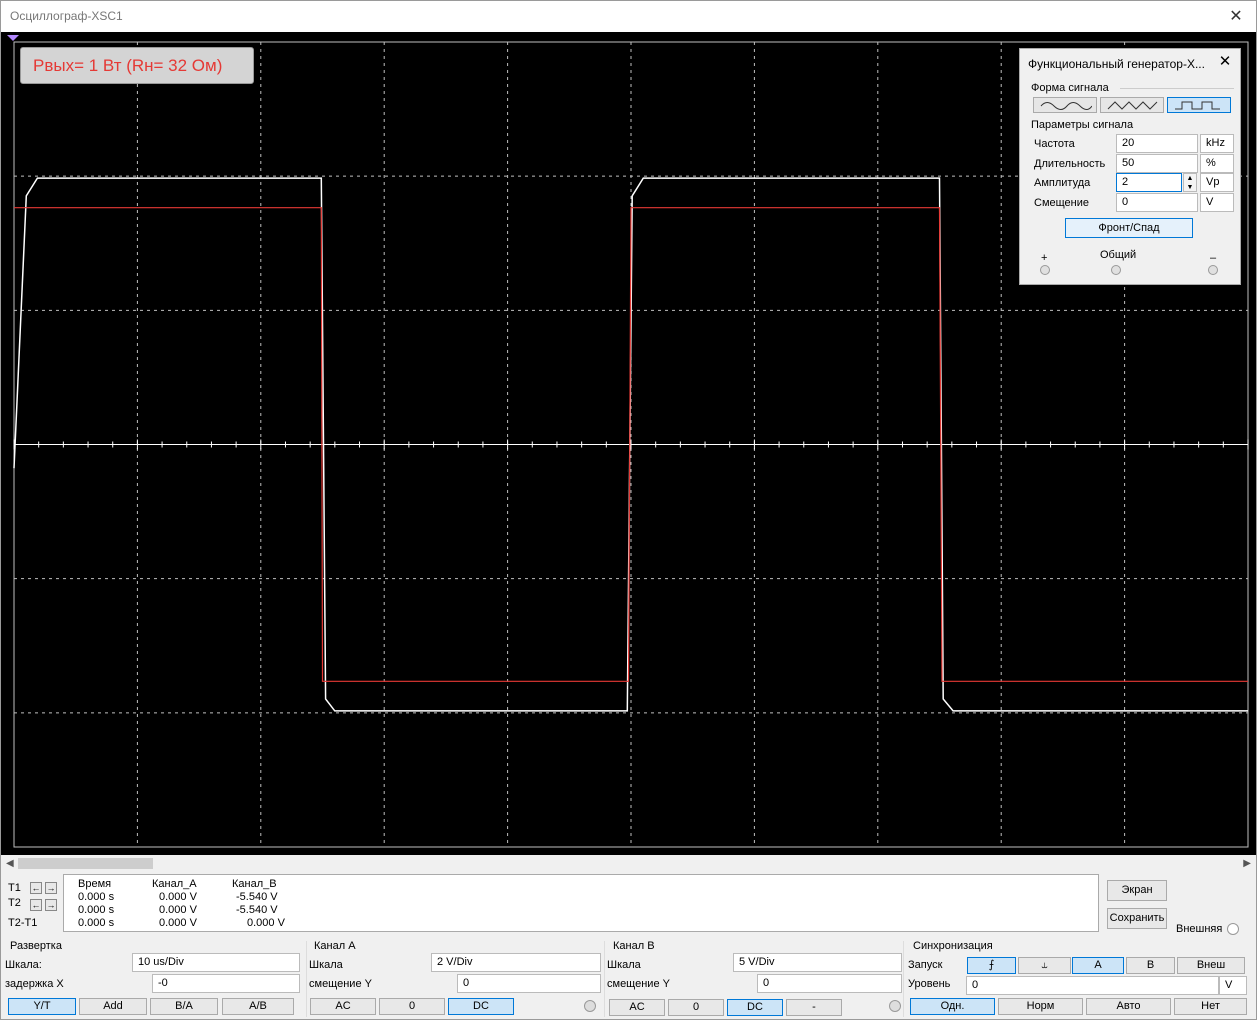  What do you see at coordinates (23, 923) in the screenshot?
I see `t2t1-label: T2-T1` at bounding box center [23, 923].